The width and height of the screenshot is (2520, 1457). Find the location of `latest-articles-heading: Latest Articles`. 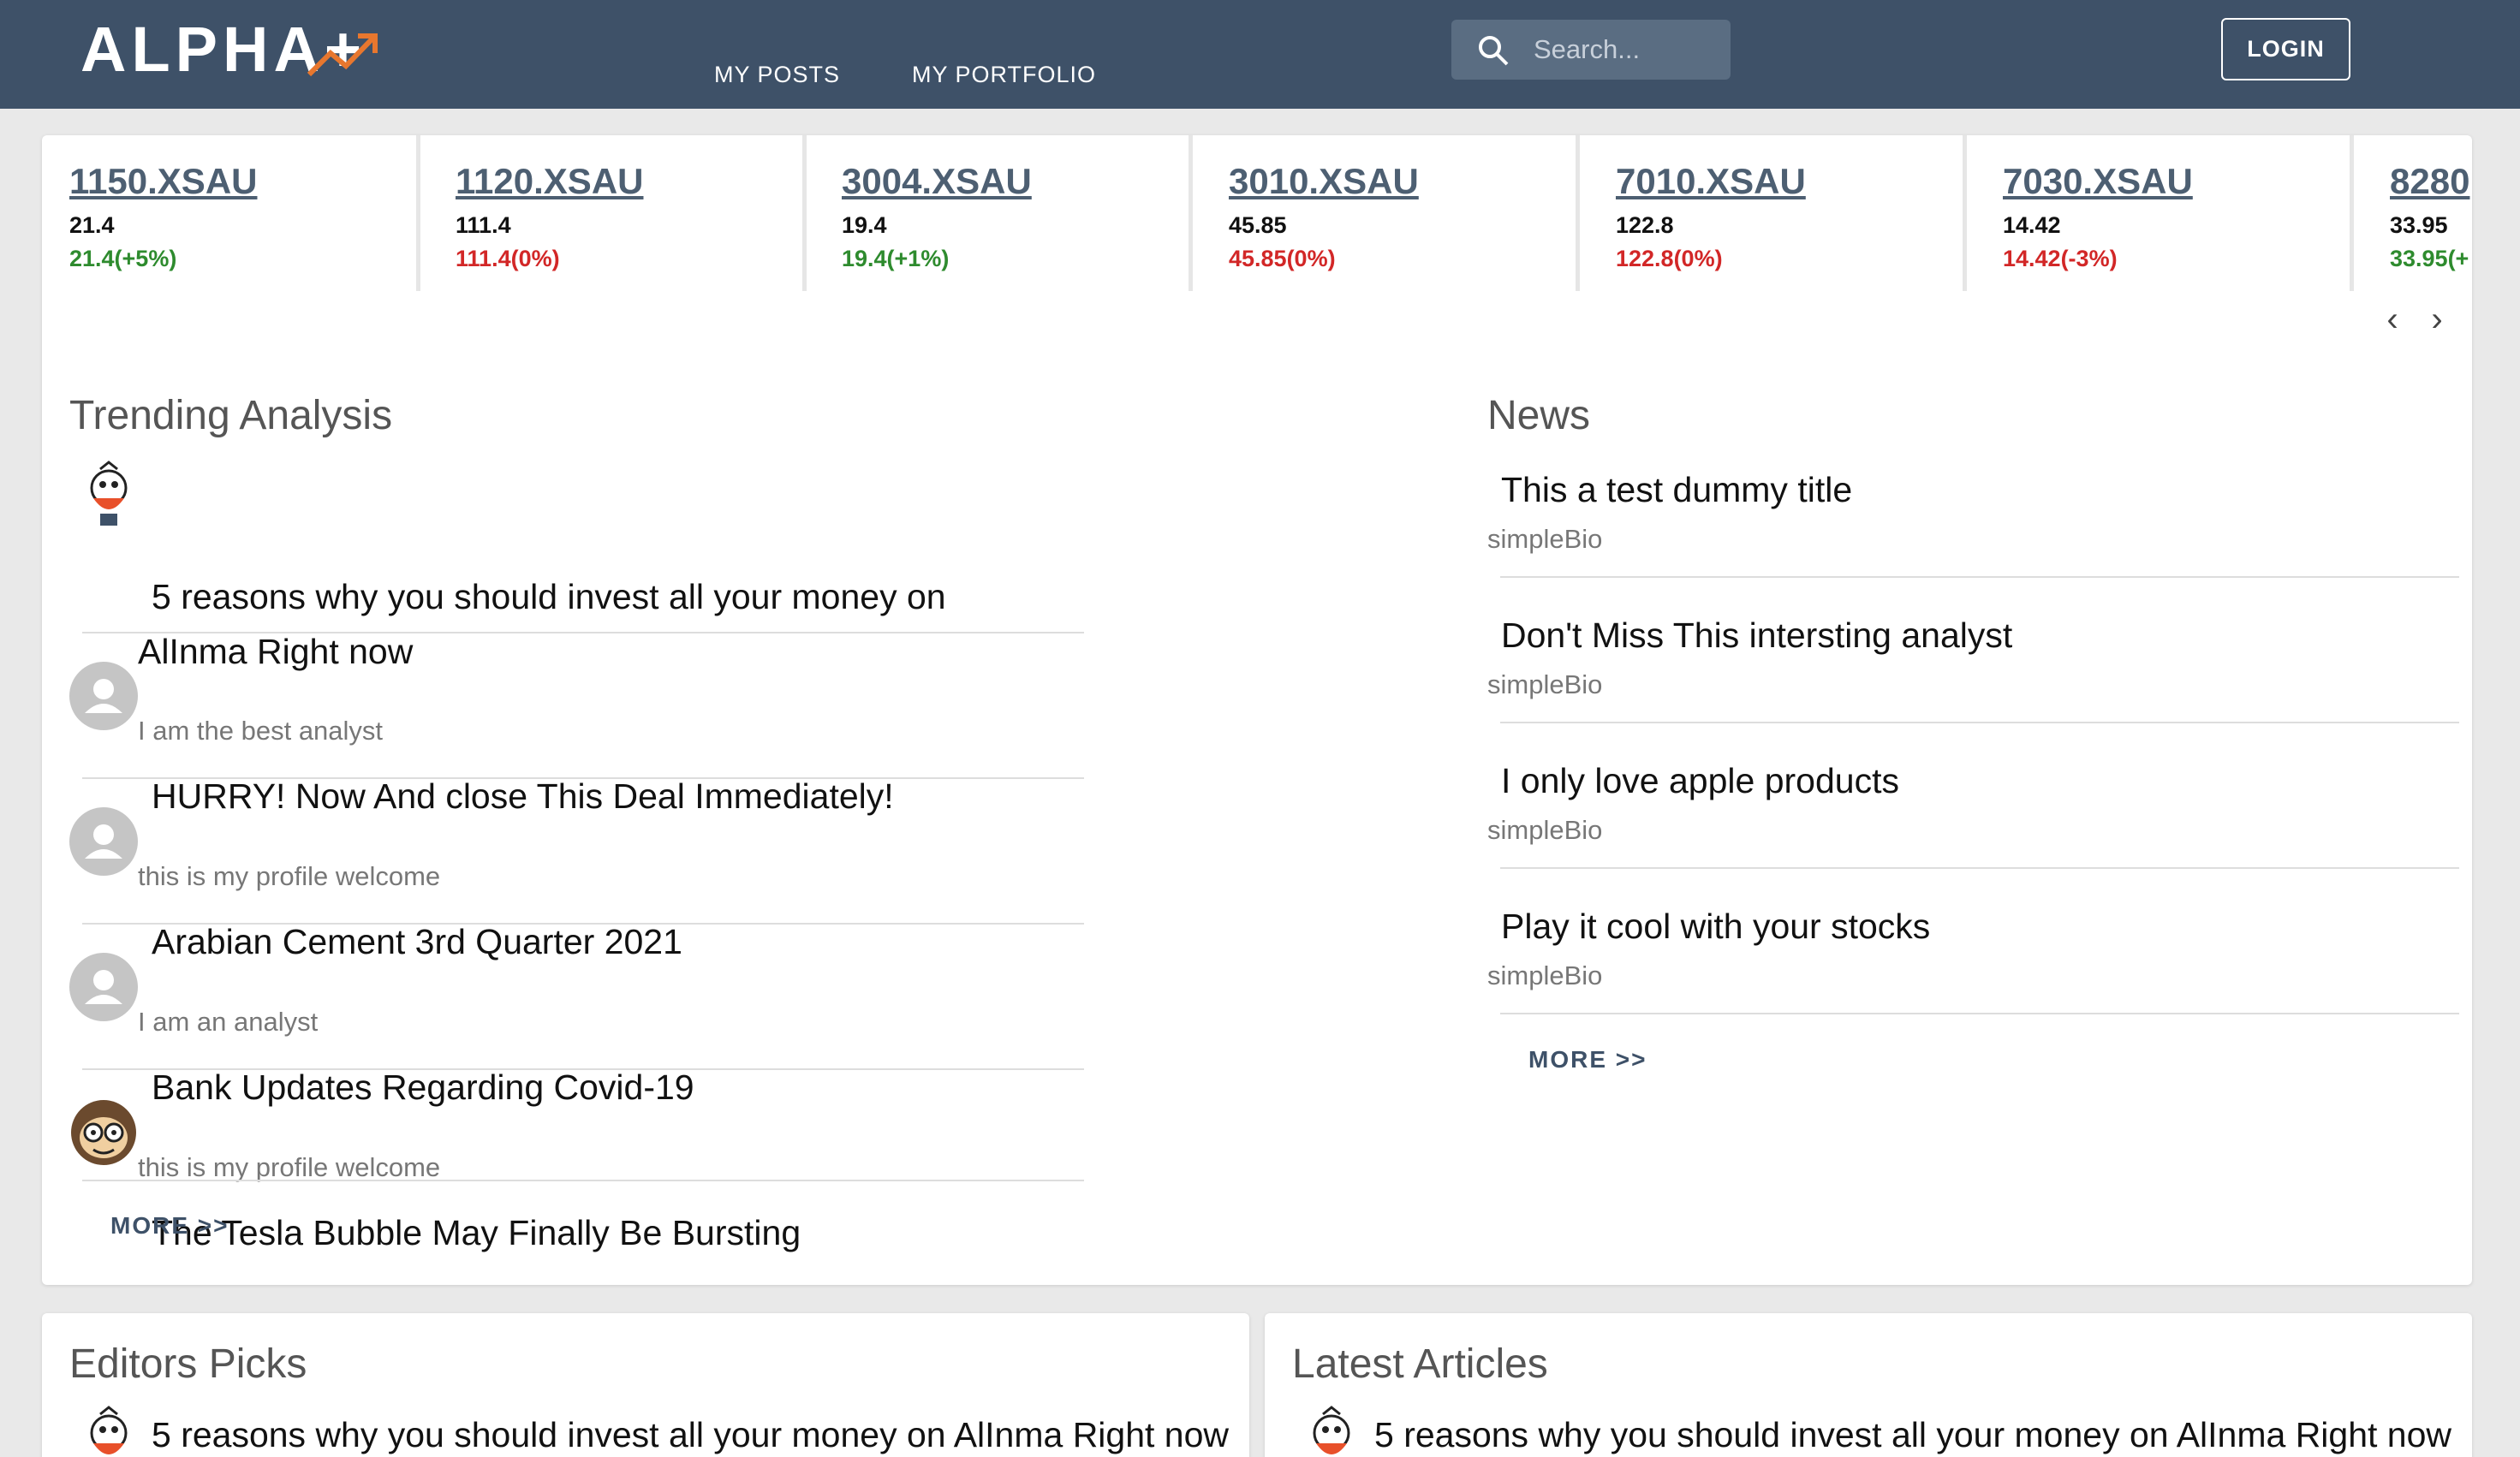

latest-articles-heading: Latest Articles is located at coordinates (1420, 1364).